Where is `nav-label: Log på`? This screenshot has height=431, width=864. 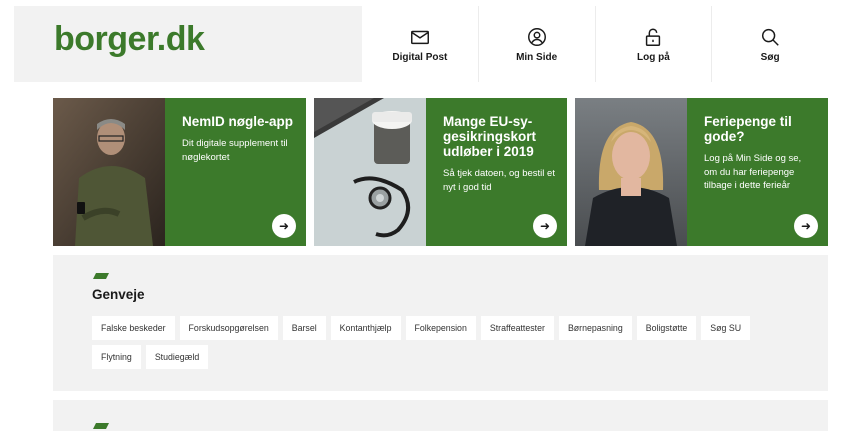 nav-label: Log på is located at coordinates (653, 57).